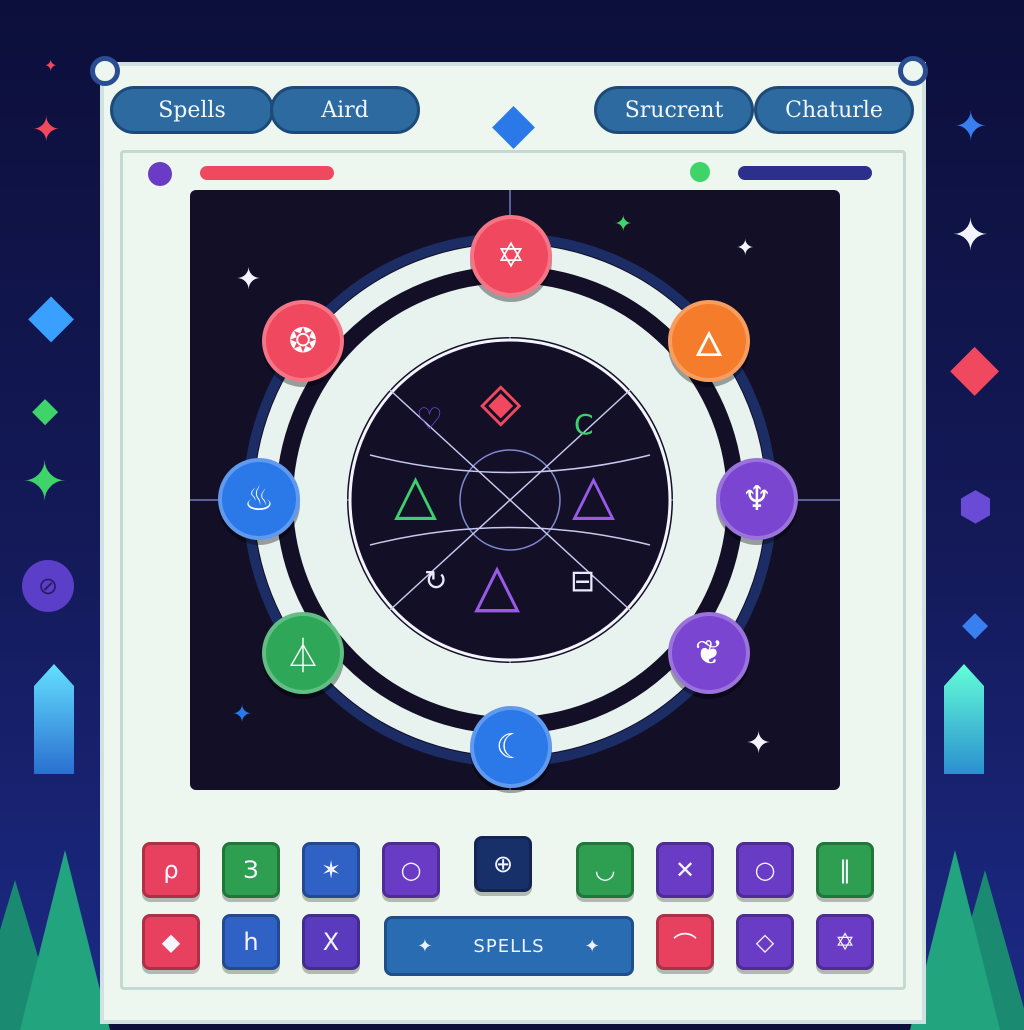 This screenshot has width=1024, height=1030. I want to click on spell-slot-10: ◆, so click(171, 942).